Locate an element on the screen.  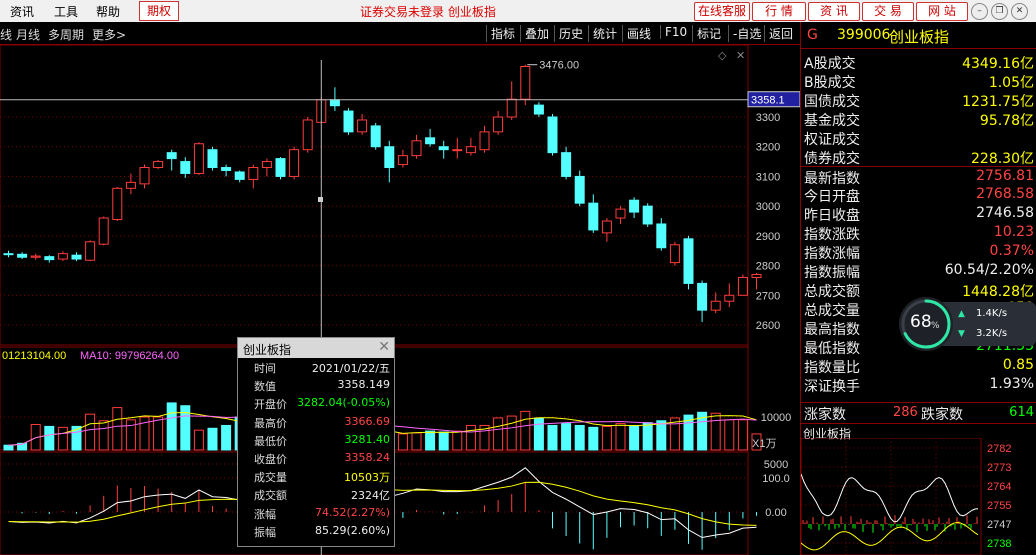
f10-button: F10 is located at coordinates (675, 32).